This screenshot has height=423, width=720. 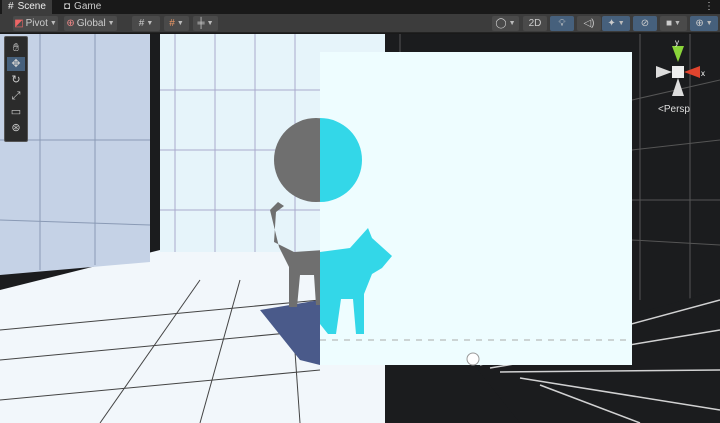 I want to click on global-dropdown: ⊕ Global ▼, so click(x=90, y=23).